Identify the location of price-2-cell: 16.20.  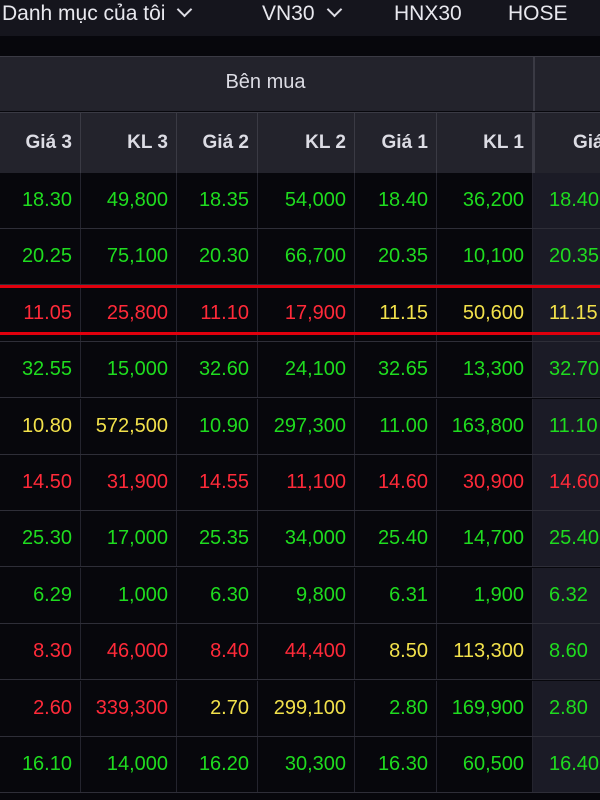
(217, 764).